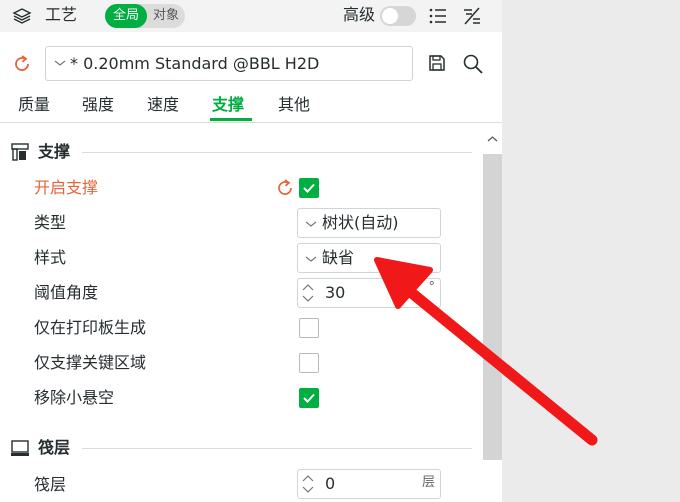 The height and width of the screenshot is (502, 680). Describe the element at coordinates (90, 362) in the screenshot. I see `critical-regions-label: 仅支撑关键区域` at that location.